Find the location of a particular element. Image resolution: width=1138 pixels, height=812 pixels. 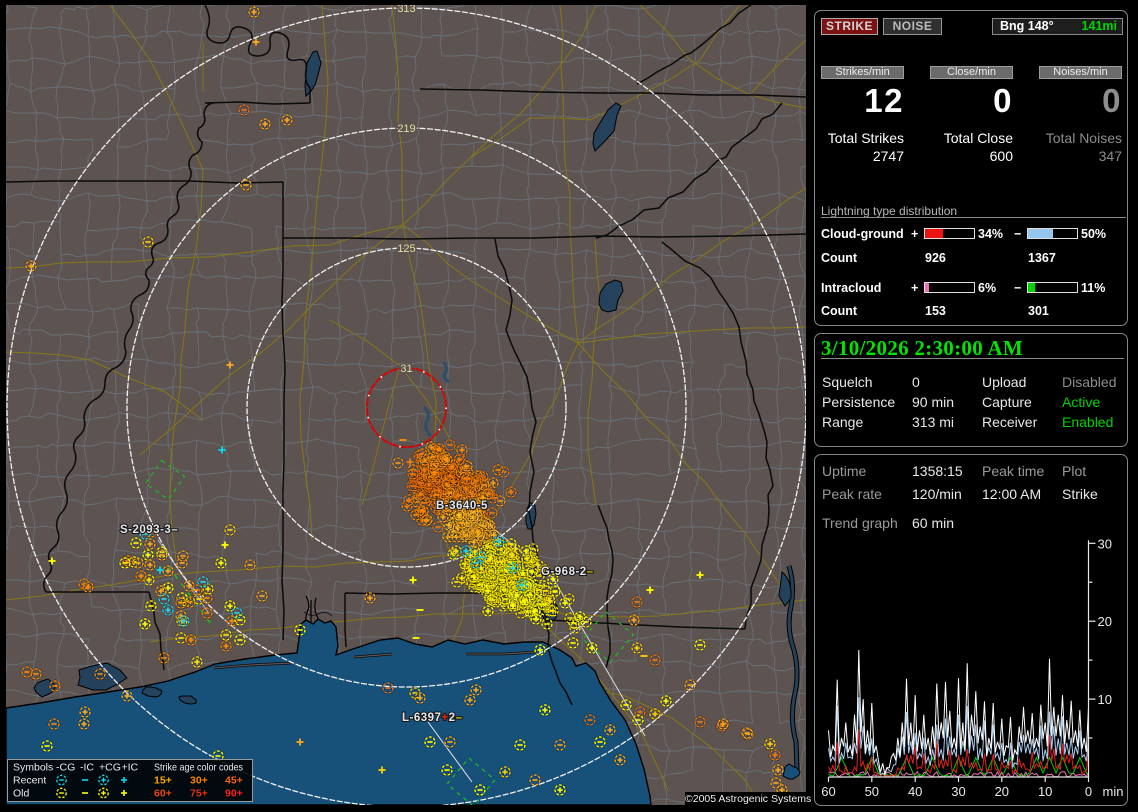

svg-text: -IC is located at coordinates (87, 768).